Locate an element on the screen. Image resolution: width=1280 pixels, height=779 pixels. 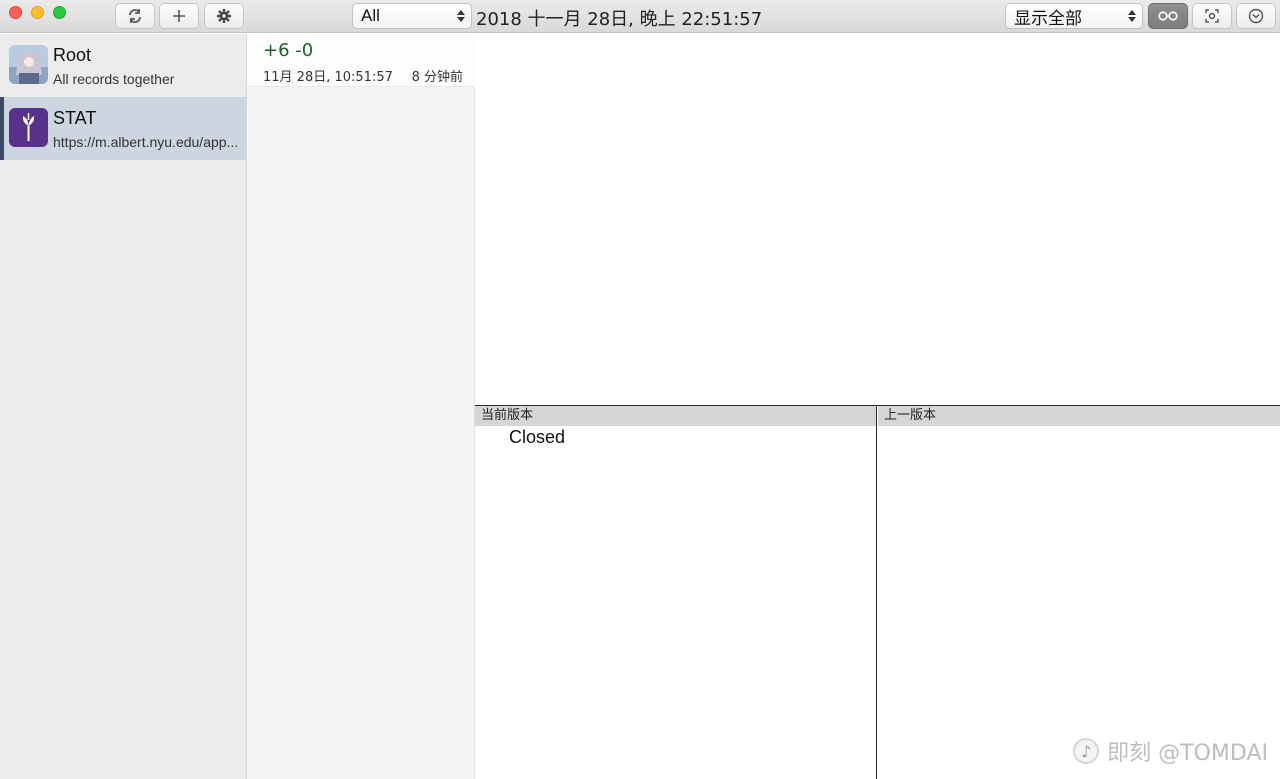
settings-button is located at coordinates (224, 16).